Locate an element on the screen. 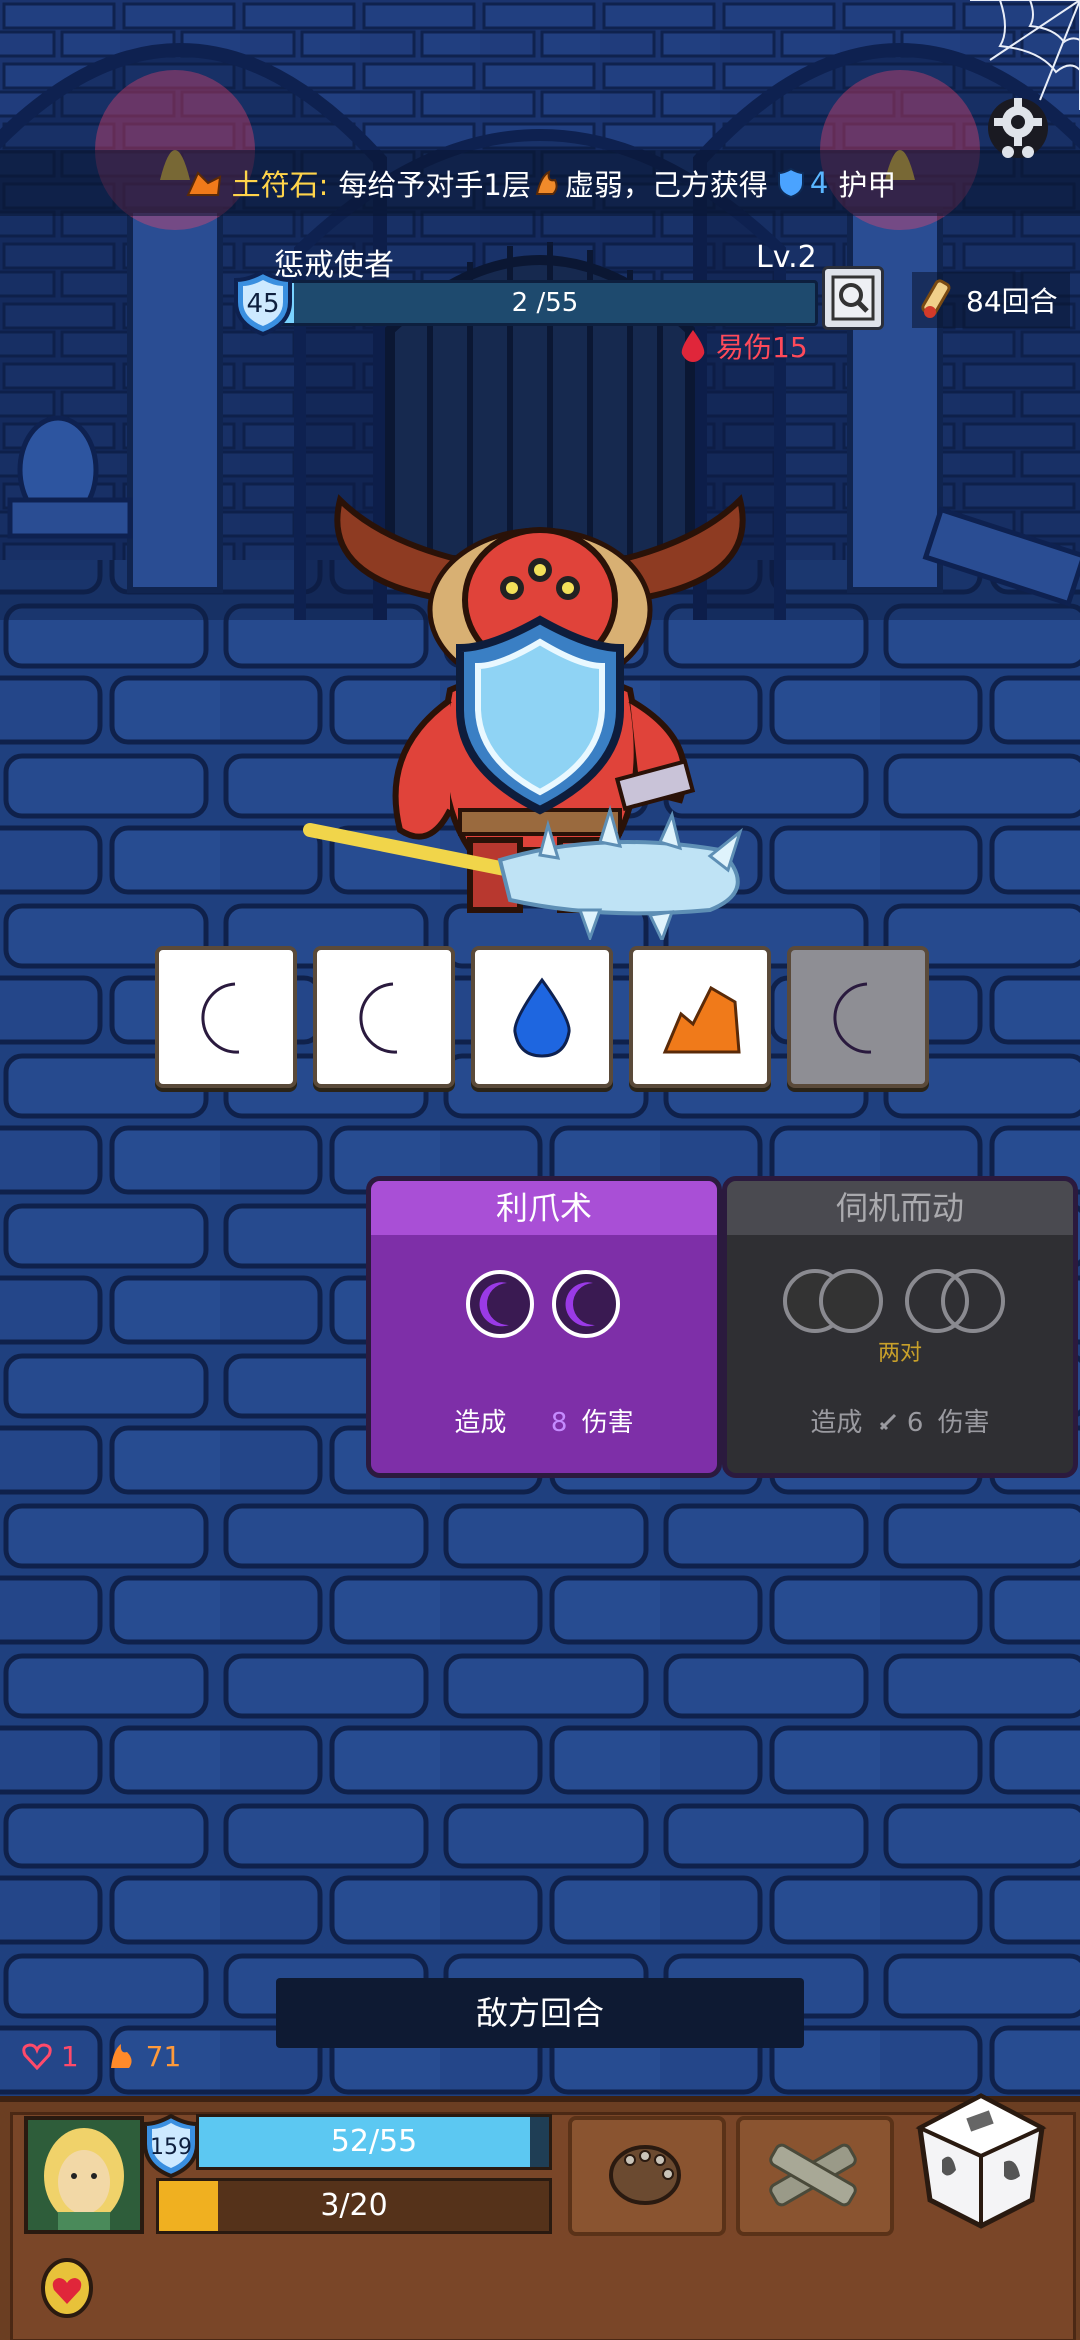 This screenshot has height=2340, width=1080. skill-card-opportunist: 伺机而动 两对 造成 6 伤害 is located at coordinates (900, 1327).